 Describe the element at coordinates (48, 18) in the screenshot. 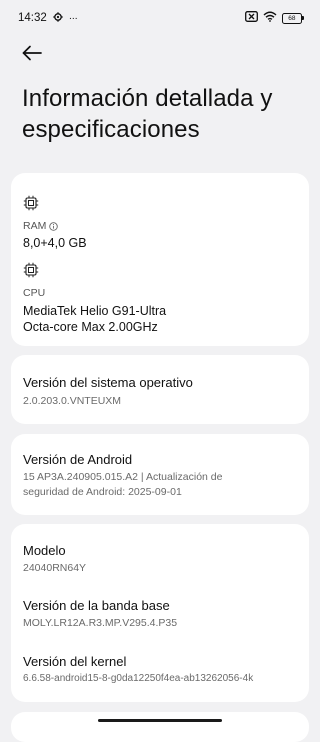

I see `status-bar-left: 14:32 ···` at that location.